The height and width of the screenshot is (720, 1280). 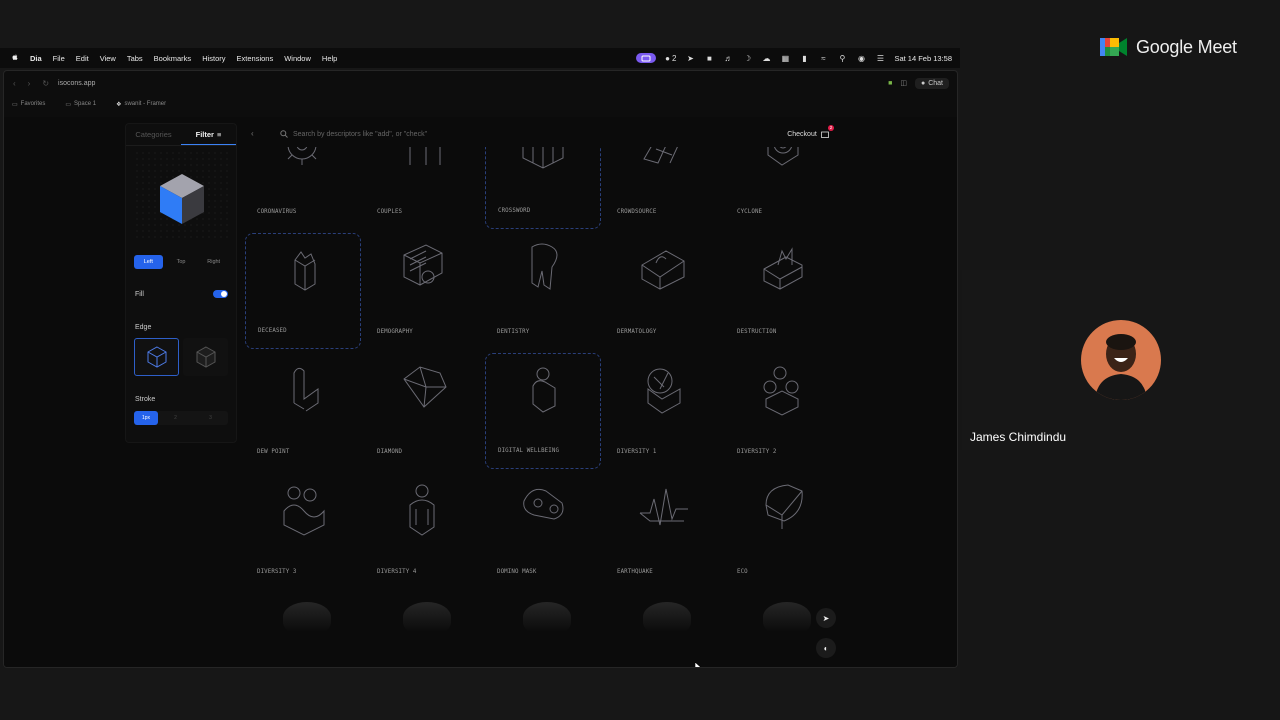 I want to click on sidebar-toggle-icon: ◫, so click(x=903, y=83).